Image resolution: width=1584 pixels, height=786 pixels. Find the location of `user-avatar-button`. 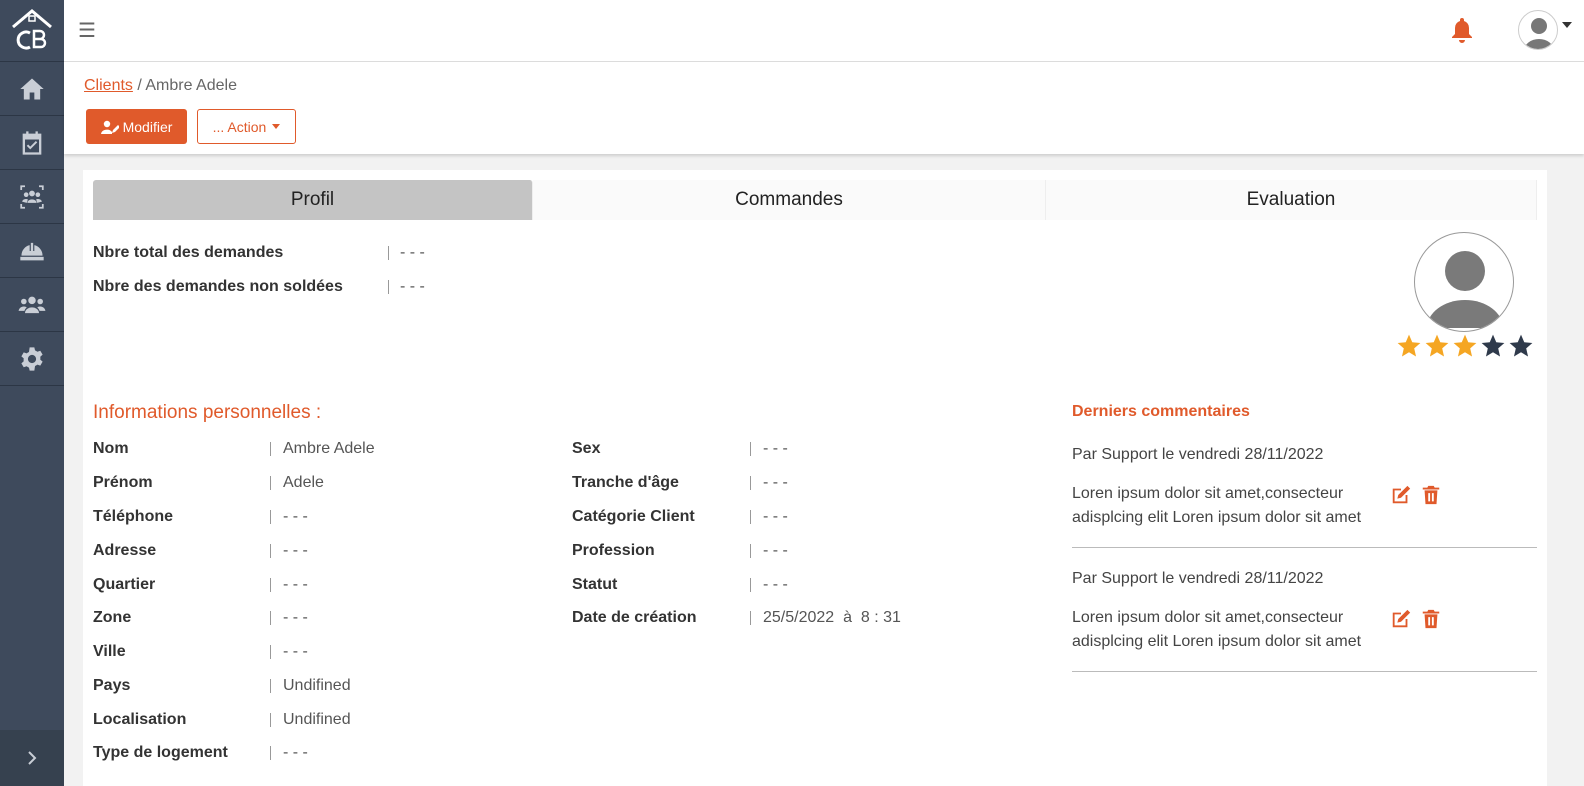

user-avatar-button is located at coordinates (1538, 30).